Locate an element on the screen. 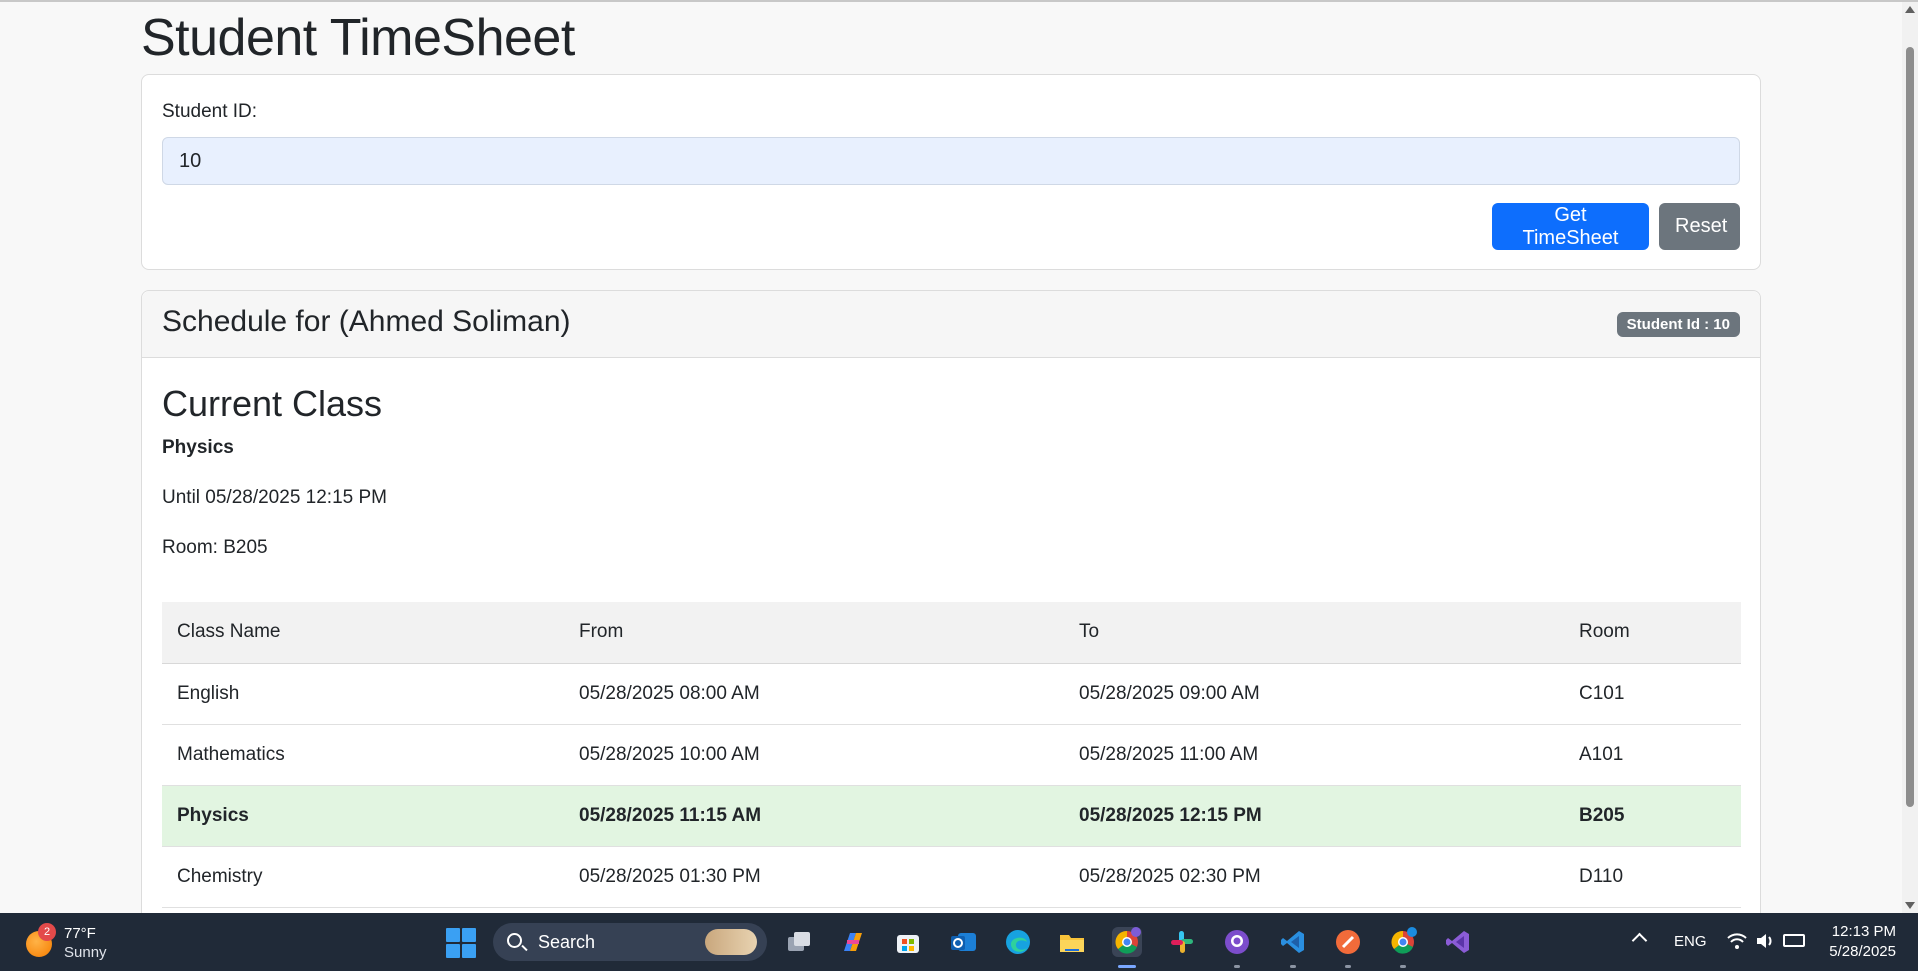 The image size is (1918, 971). battery-icon is located at coordinates (1794, 940).